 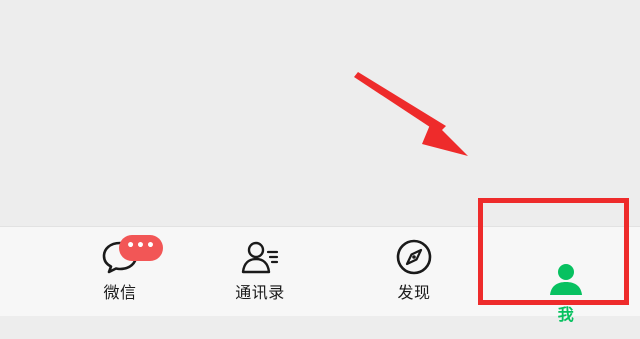 I want to click on tab-discover: 发现, so click(x=414, y=272).